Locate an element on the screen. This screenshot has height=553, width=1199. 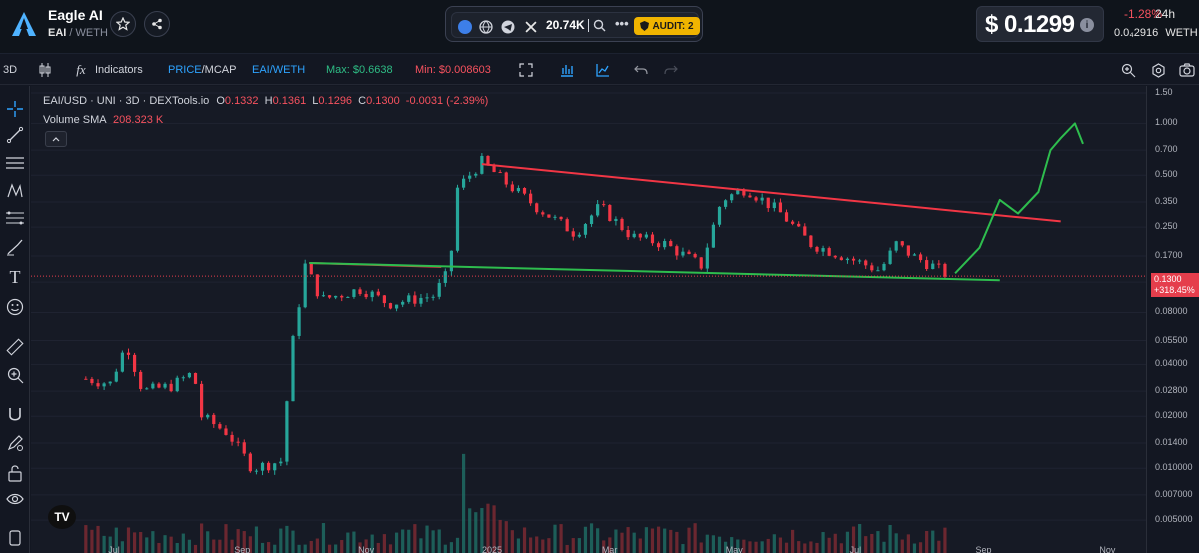
last-price-change: +318.45% is located at coordinates (1174, 290).